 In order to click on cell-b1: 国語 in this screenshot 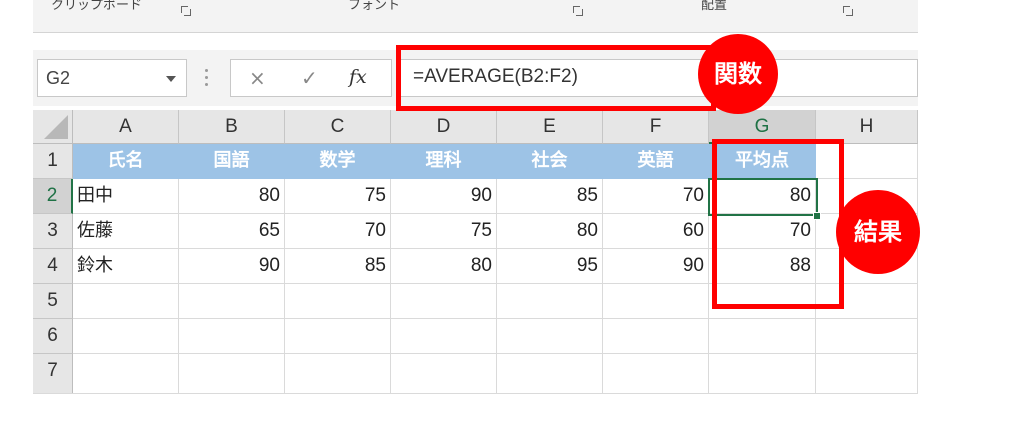, I will do `click(232, 161)`.